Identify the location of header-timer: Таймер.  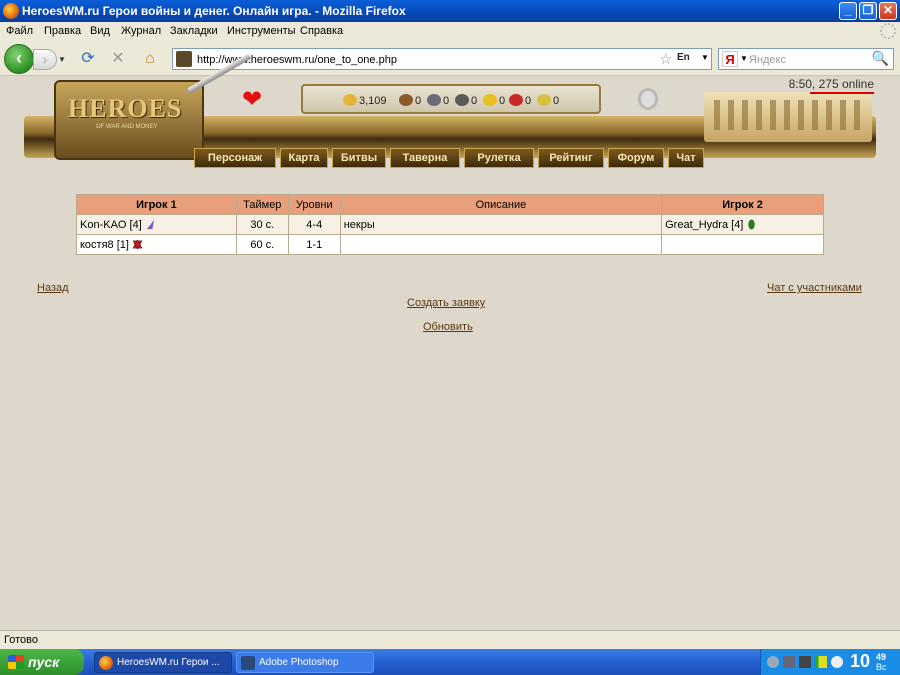
(262, 204).